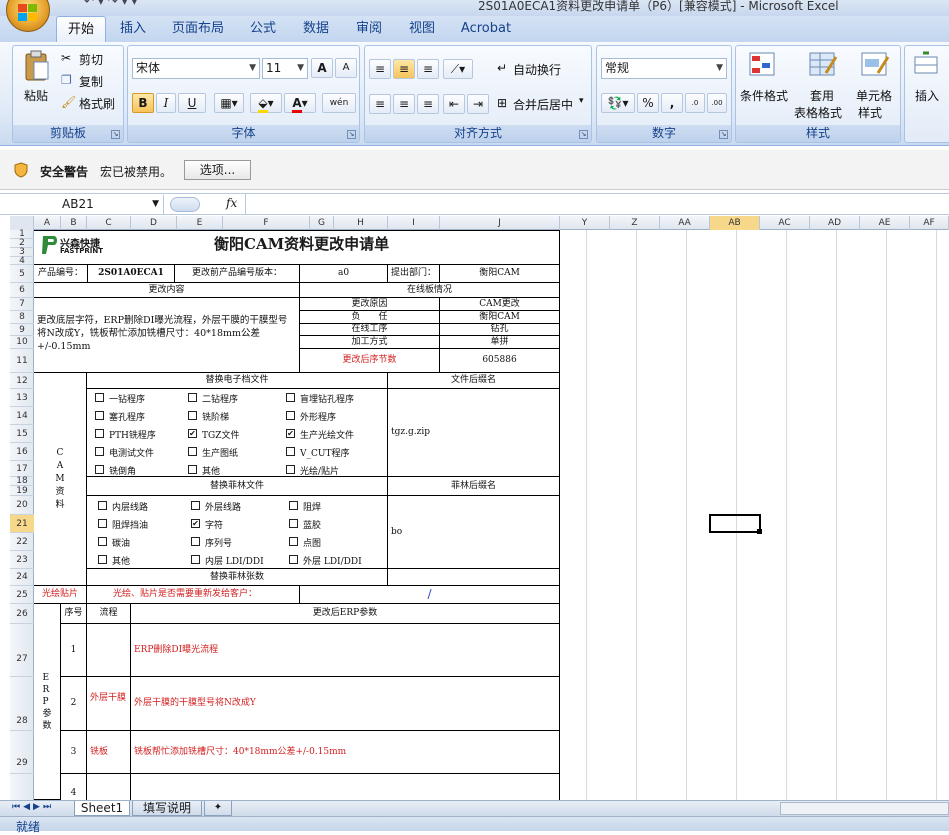  What do you see at coordinates (735, 523) in the screenshot?
I see `active-cell-cursor` at bounding box center [735, 523].